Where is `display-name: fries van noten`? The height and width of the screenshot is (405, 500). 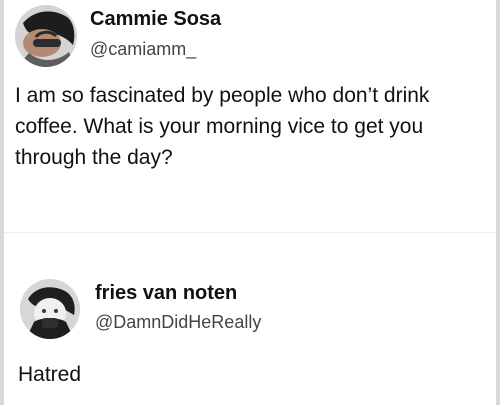 display-name: fries van noten is located at coordinates (166, 293).